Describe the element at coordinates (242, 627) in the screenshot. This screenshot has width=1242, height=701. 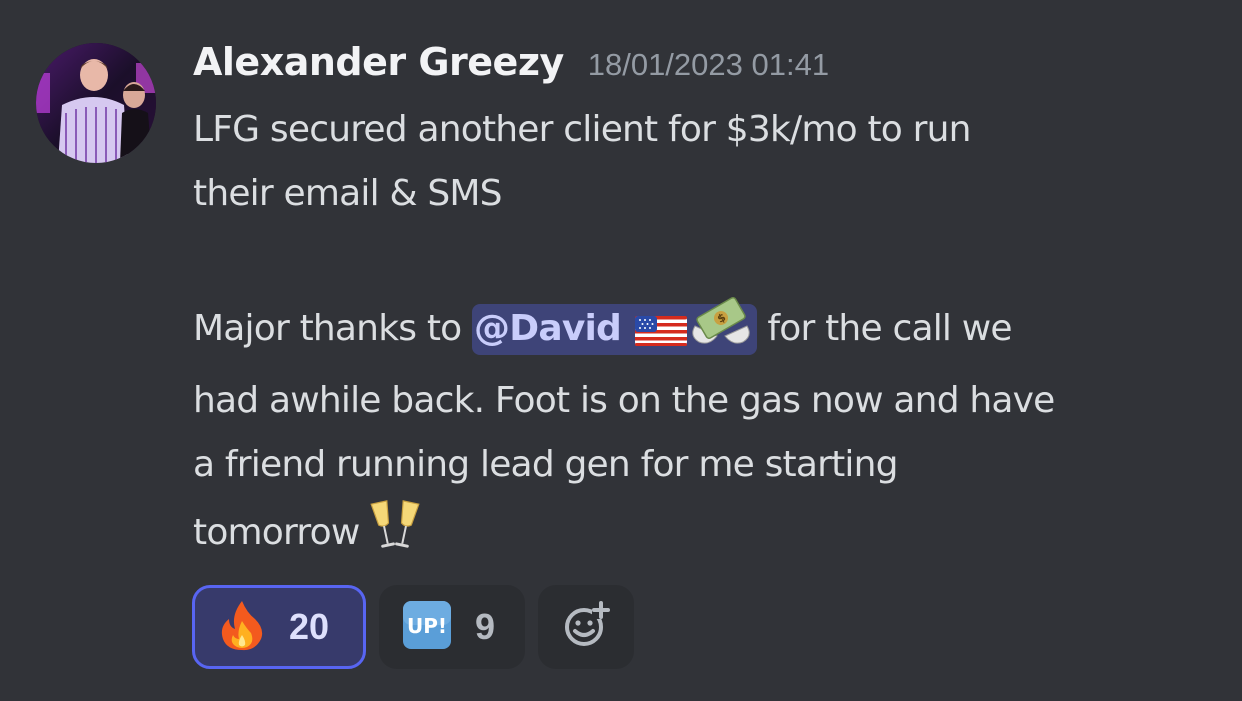
I see `fire-icon` at that location.